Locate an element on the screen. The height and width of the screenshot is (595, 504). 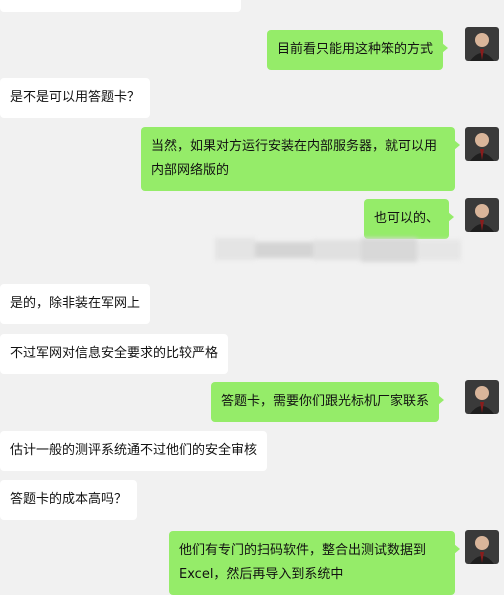
message-bubble-incoming: 是不是可以用答题卡？ is located at coordinates (75, 98).